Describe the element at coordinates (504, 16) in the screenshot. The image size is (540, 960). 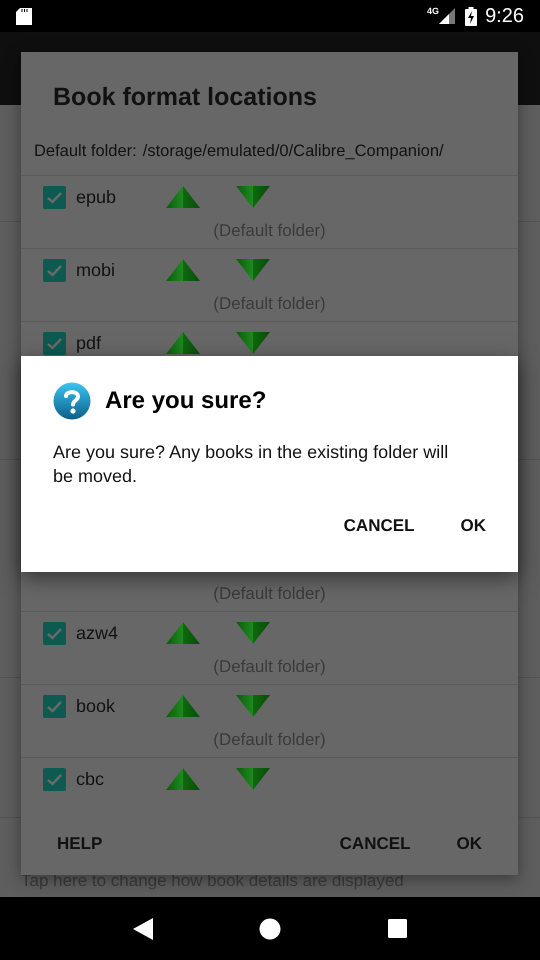
I see `clock: 9:26` at that location.